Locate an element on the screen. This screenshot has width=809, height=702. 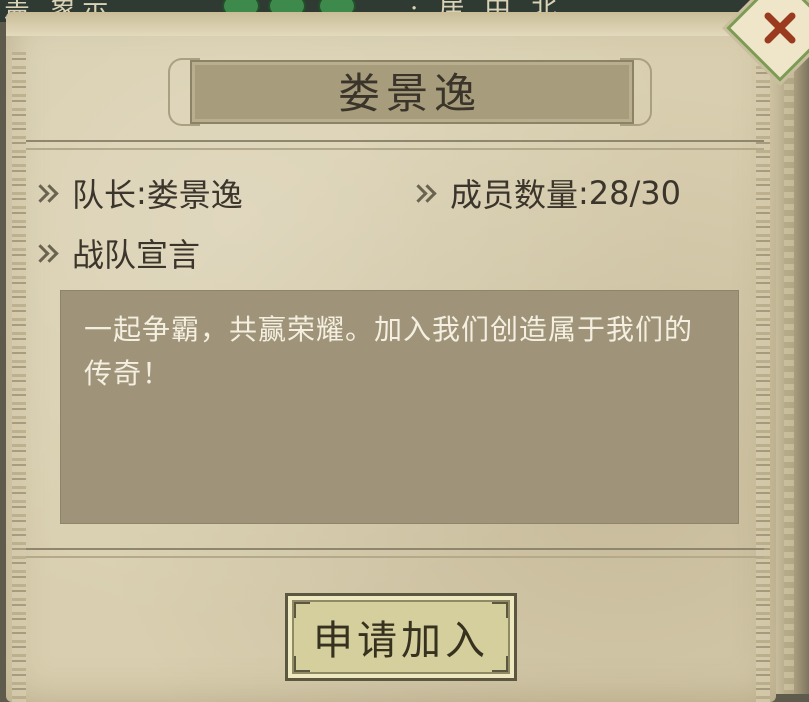
panel-right-edge is located at coordinates (792, 362).